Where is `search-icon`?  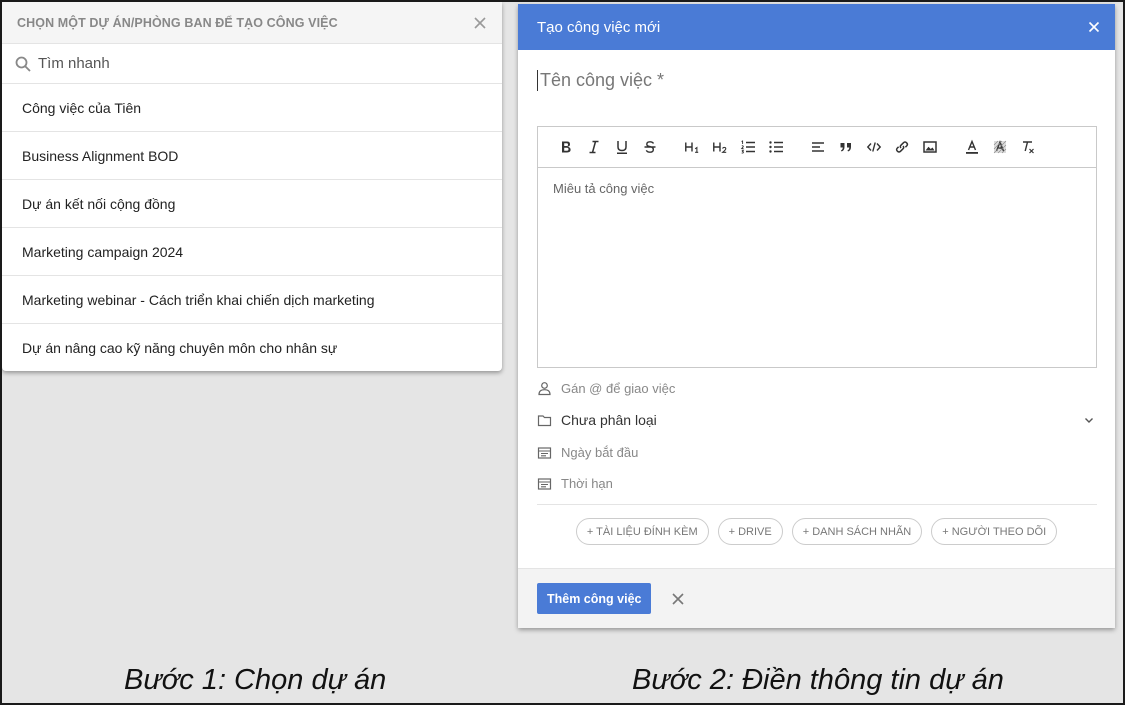
search-icon is located at coordinates (23, 64).